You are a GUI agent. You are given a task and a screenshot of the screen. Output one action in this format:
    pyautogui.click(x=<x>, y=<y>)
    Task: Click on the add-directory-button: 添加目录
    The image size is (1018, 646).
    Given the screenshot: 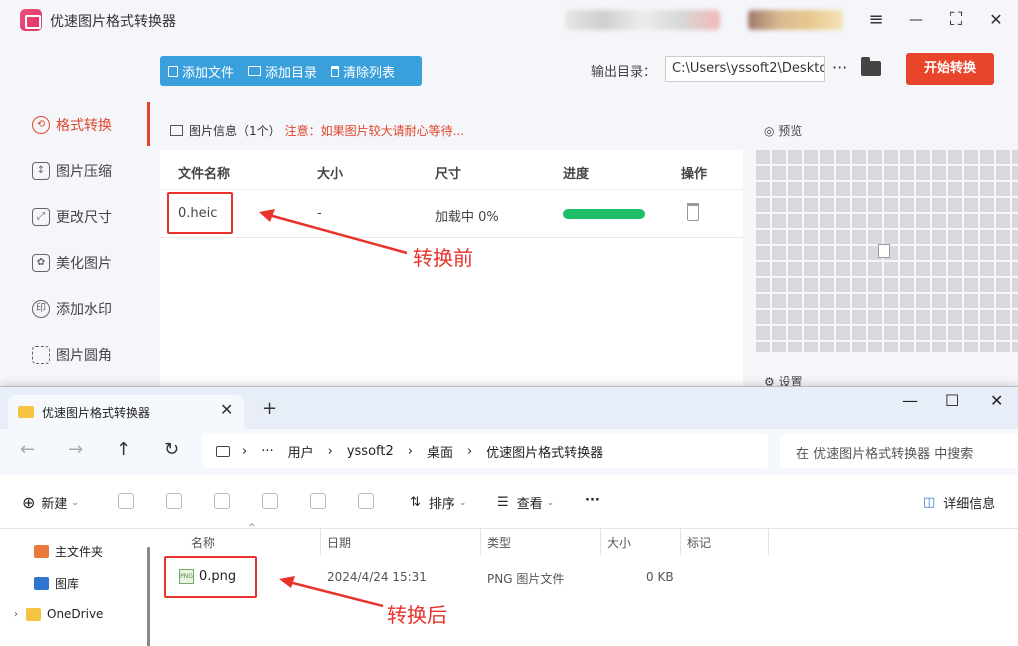 What is the action you would take?
    pyautogui.click(x=282, y=71)
    